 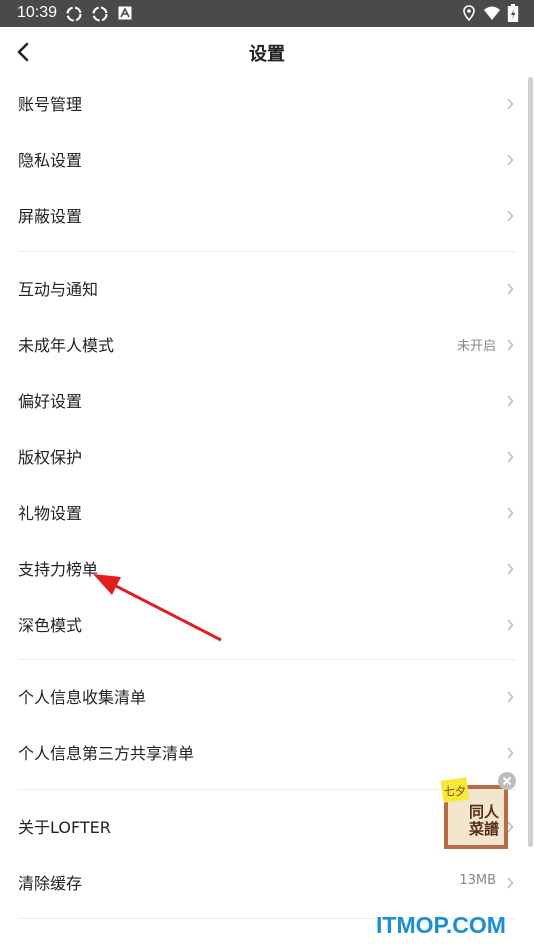 What do you see at coordinates (50, 457) in the screenshot?
I see `settings-item-label: 版权保护` at bounding box center [50, 457].